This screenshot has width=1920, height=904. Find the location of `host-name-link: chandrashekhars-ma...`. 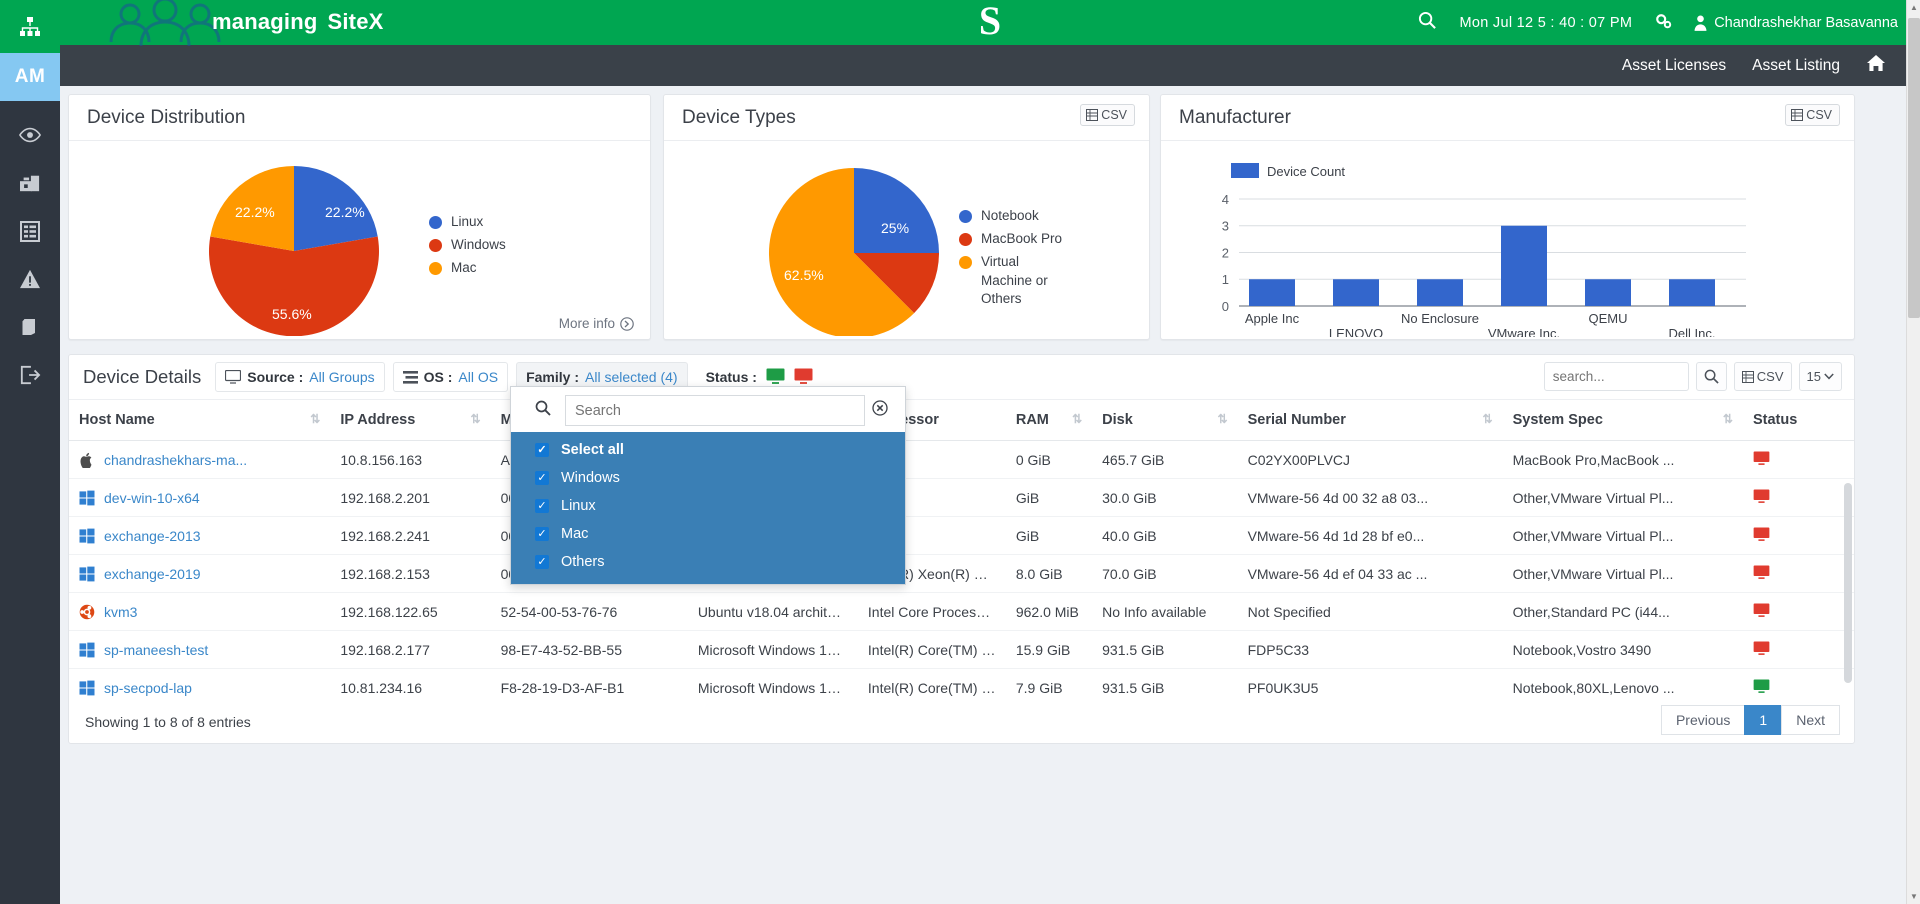

host-name-link: chandrashekhars-ma... is located at coordinates (175, 460).